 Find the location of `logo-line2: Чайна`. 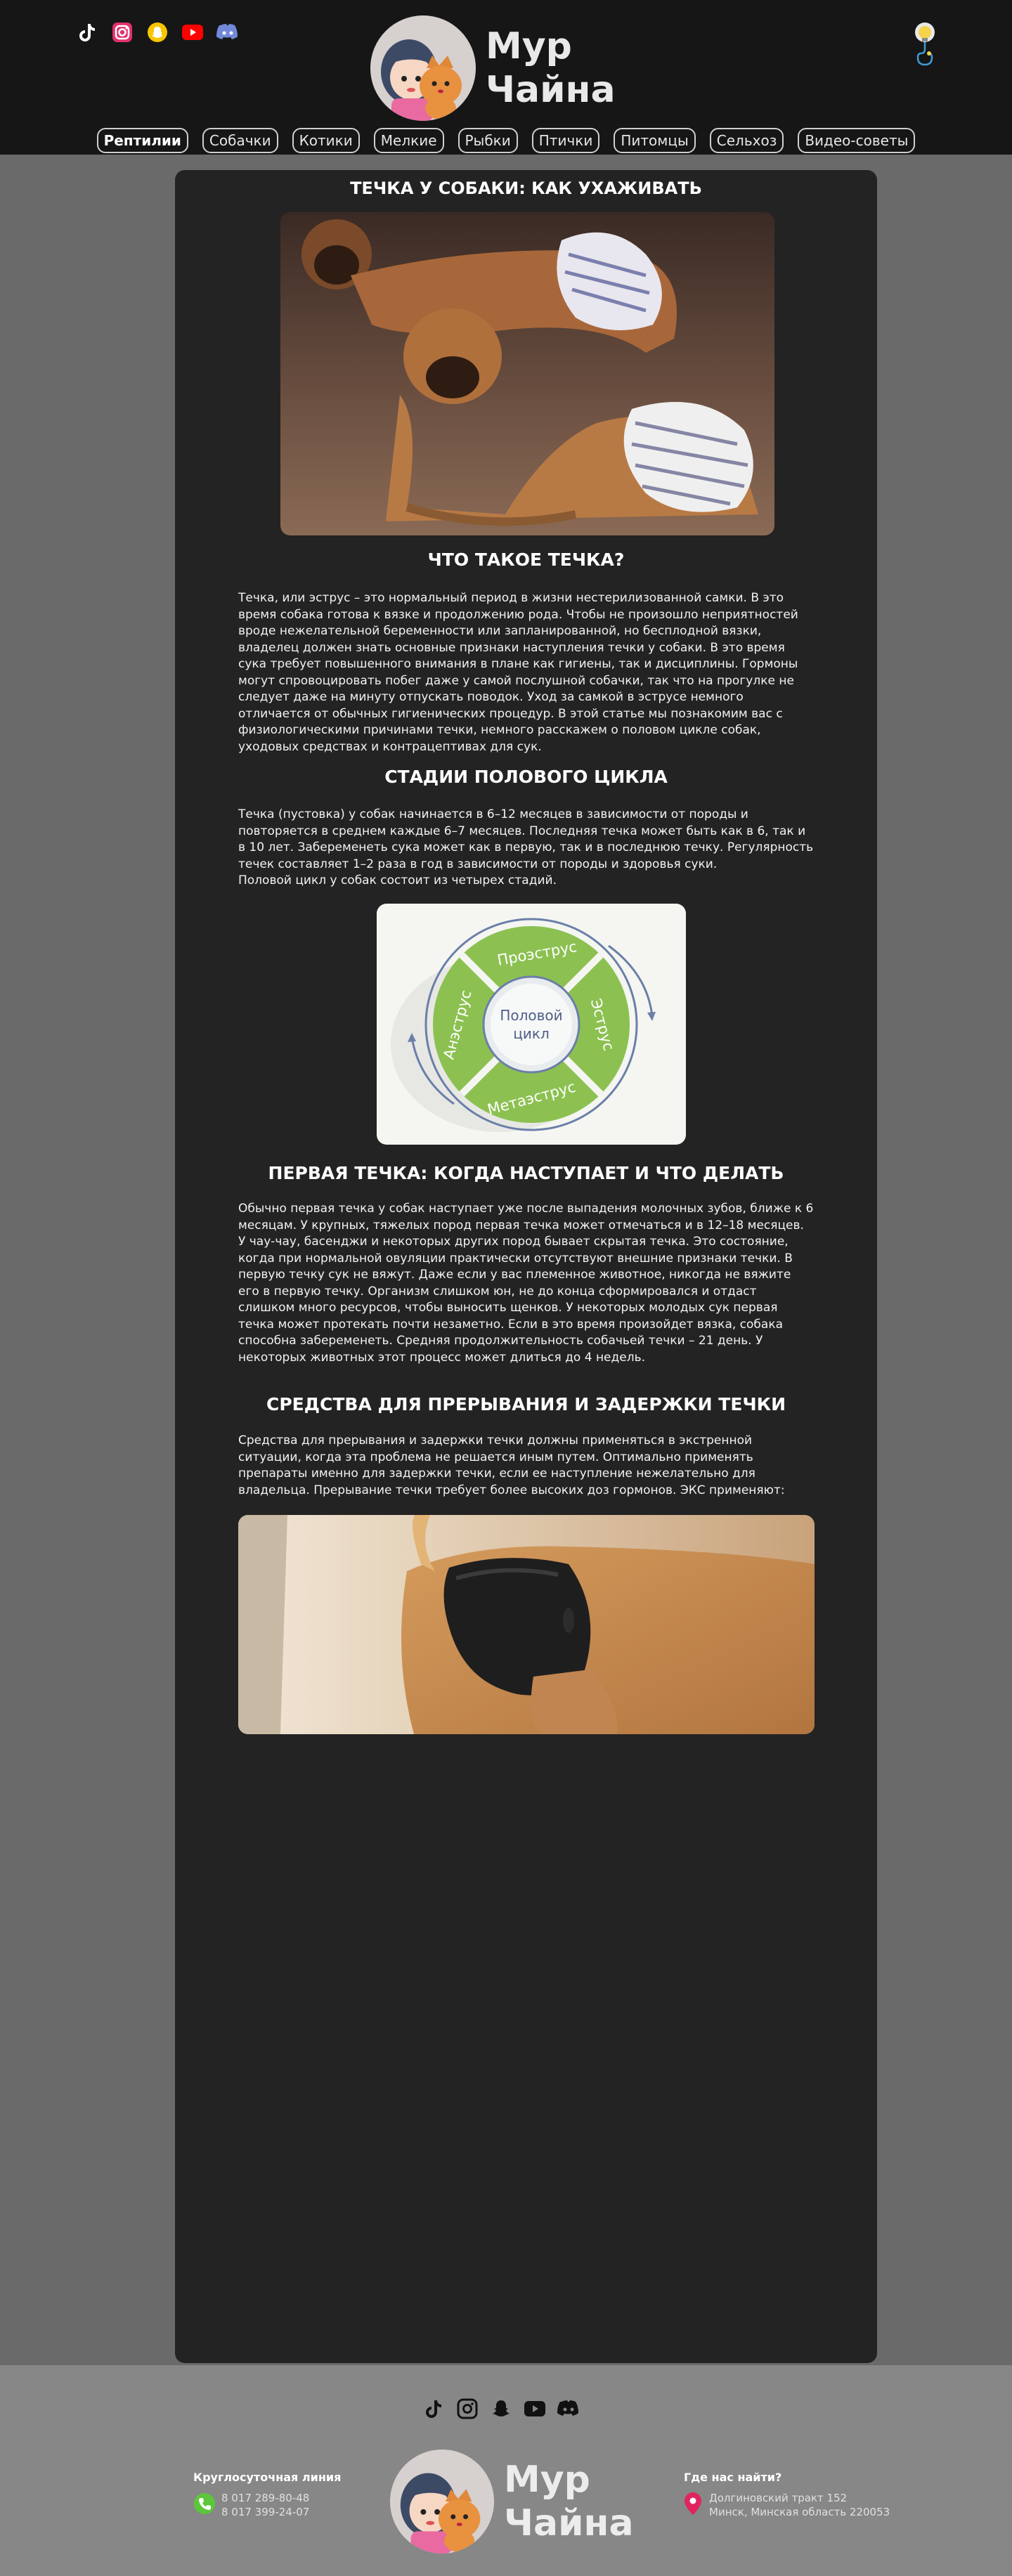

logo-line2: Чайна is located at coordinates (551, 90).